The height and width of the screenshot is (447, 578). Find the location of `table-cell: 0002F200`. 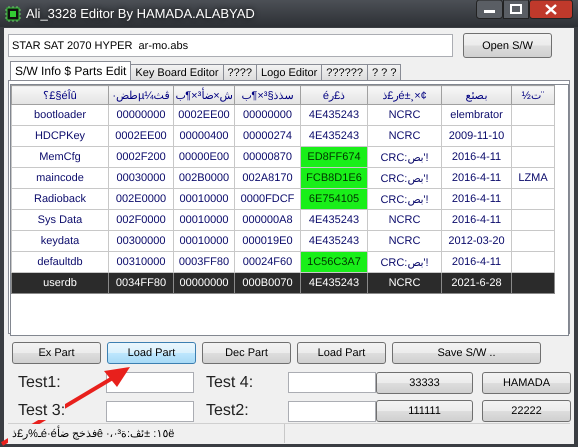

table-cell: 0002F200 is located at coordinates (141, 157).